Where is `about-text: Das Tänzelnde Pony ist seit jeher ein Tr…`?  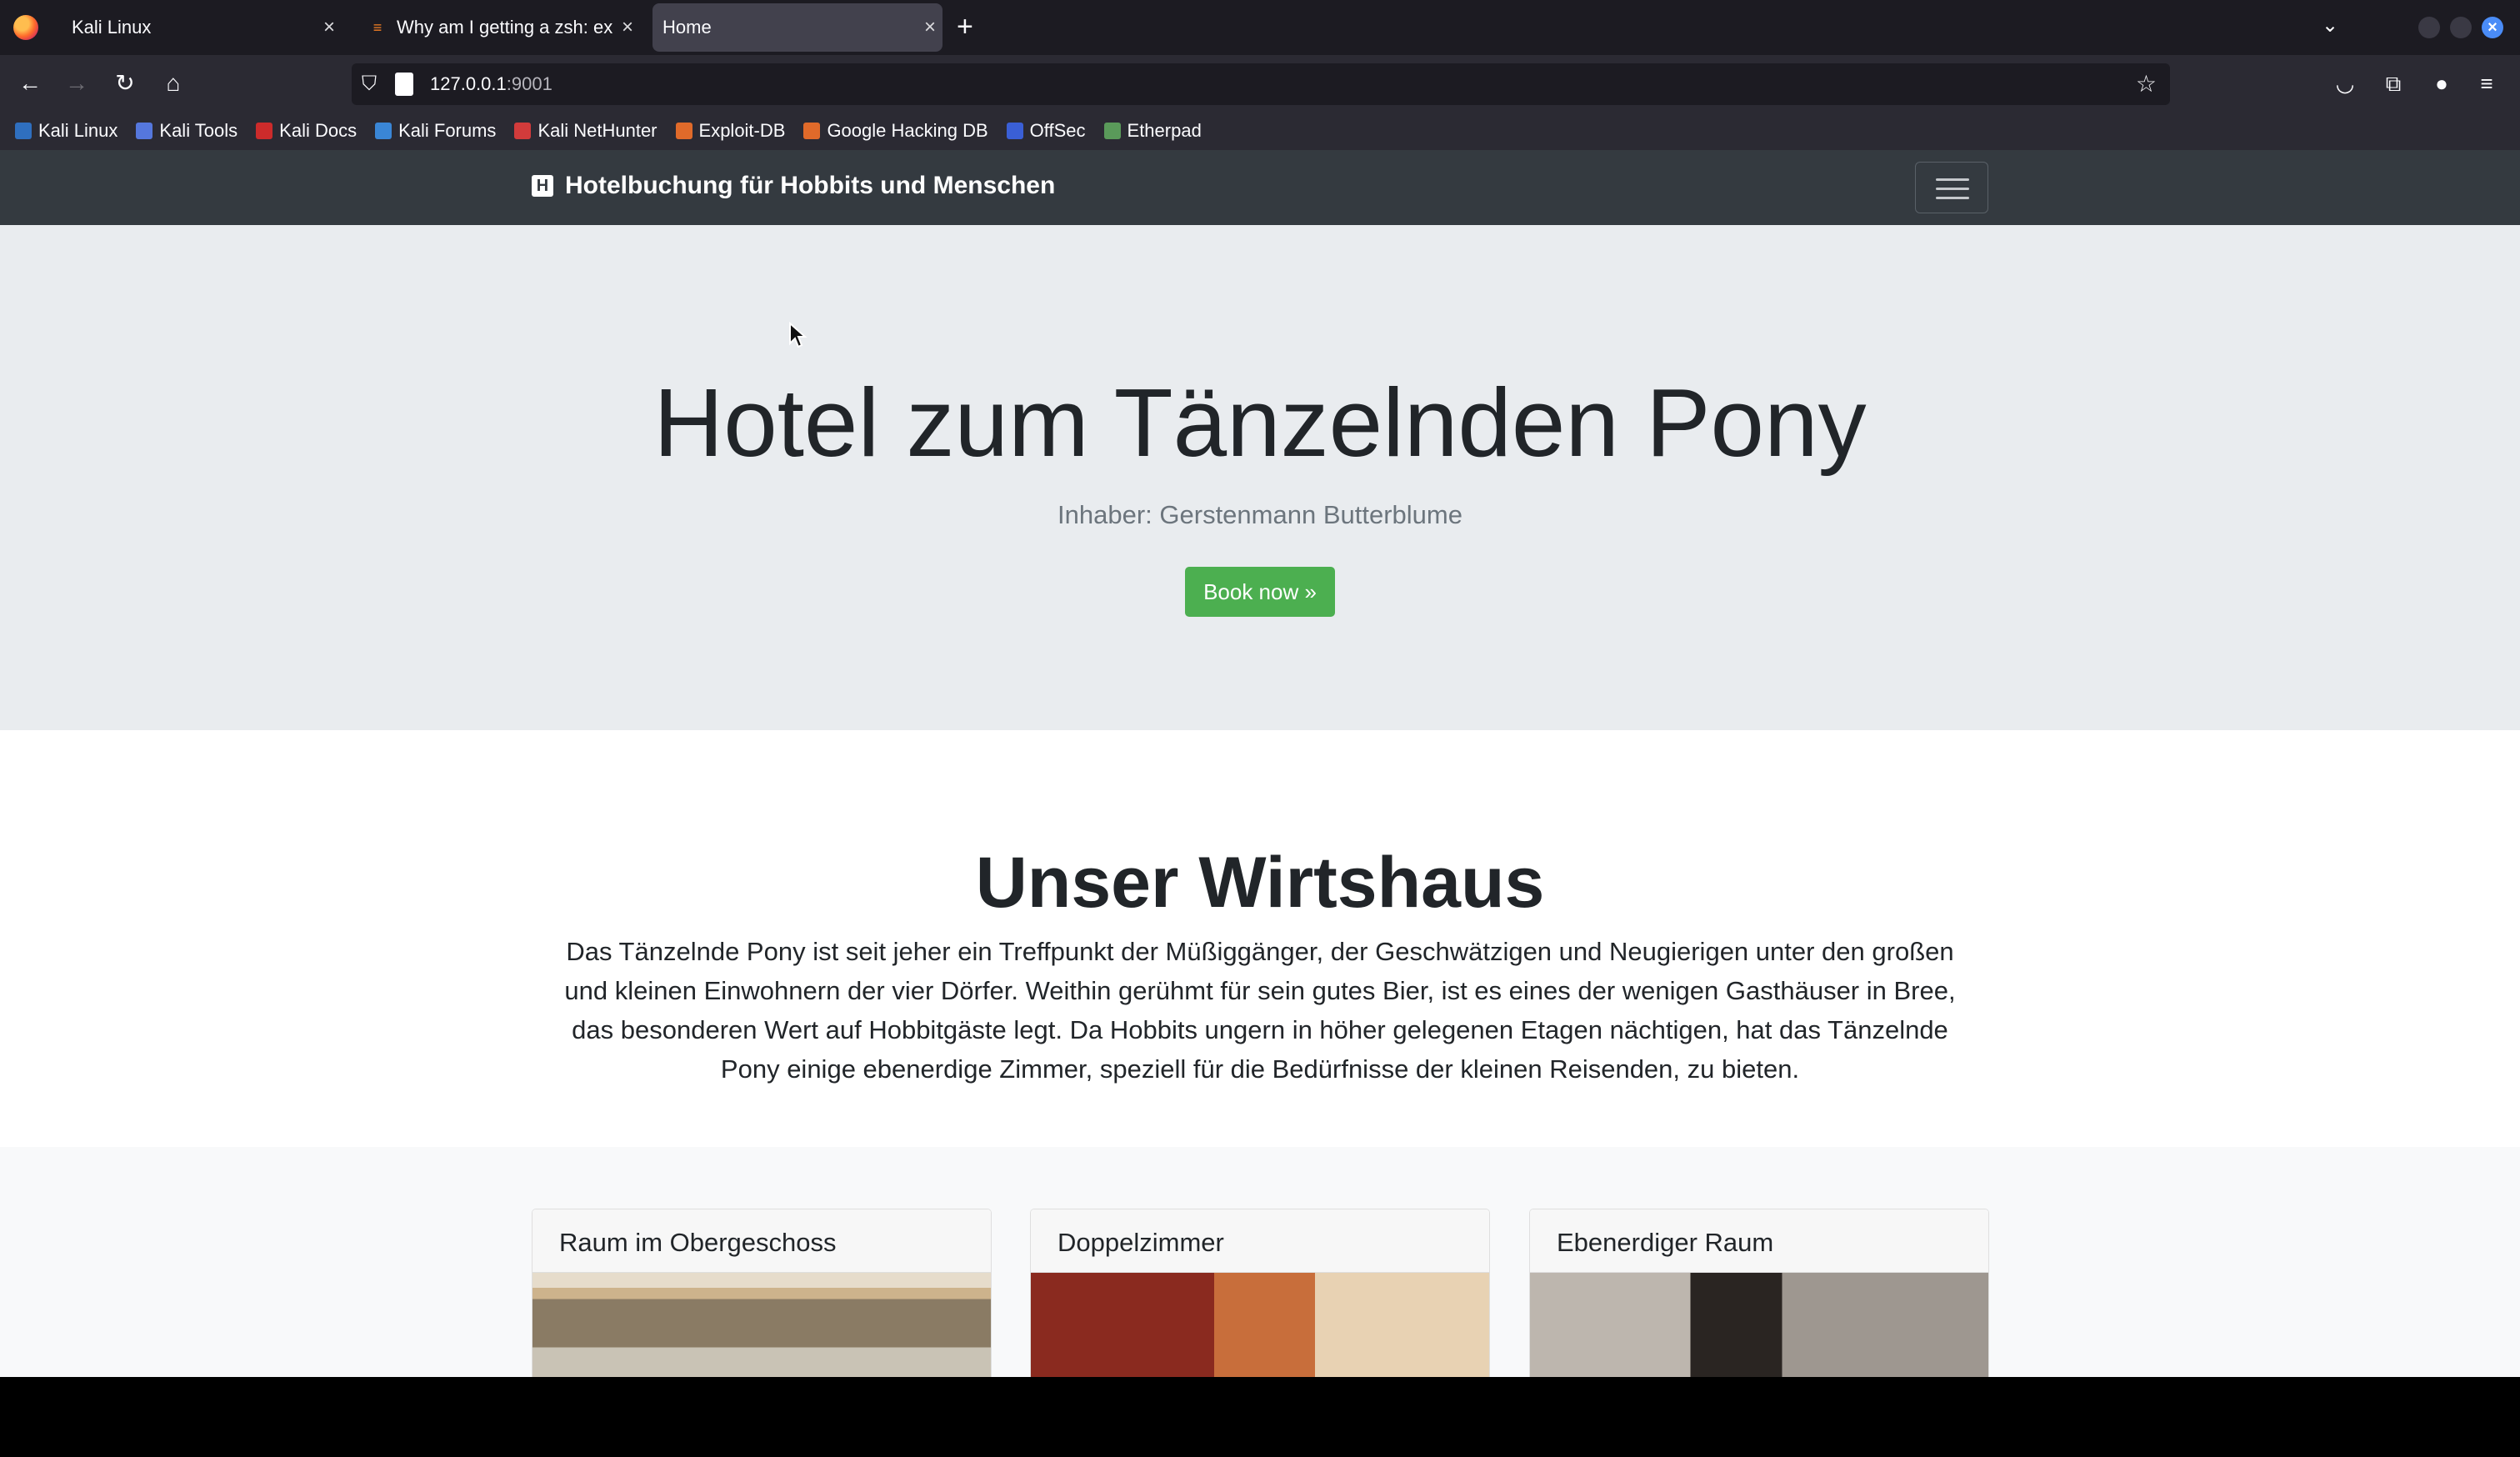
about-text: Das Tänzelnde Pony ist seit jeher ein Tr… is located at coordinates (1260, 1010).